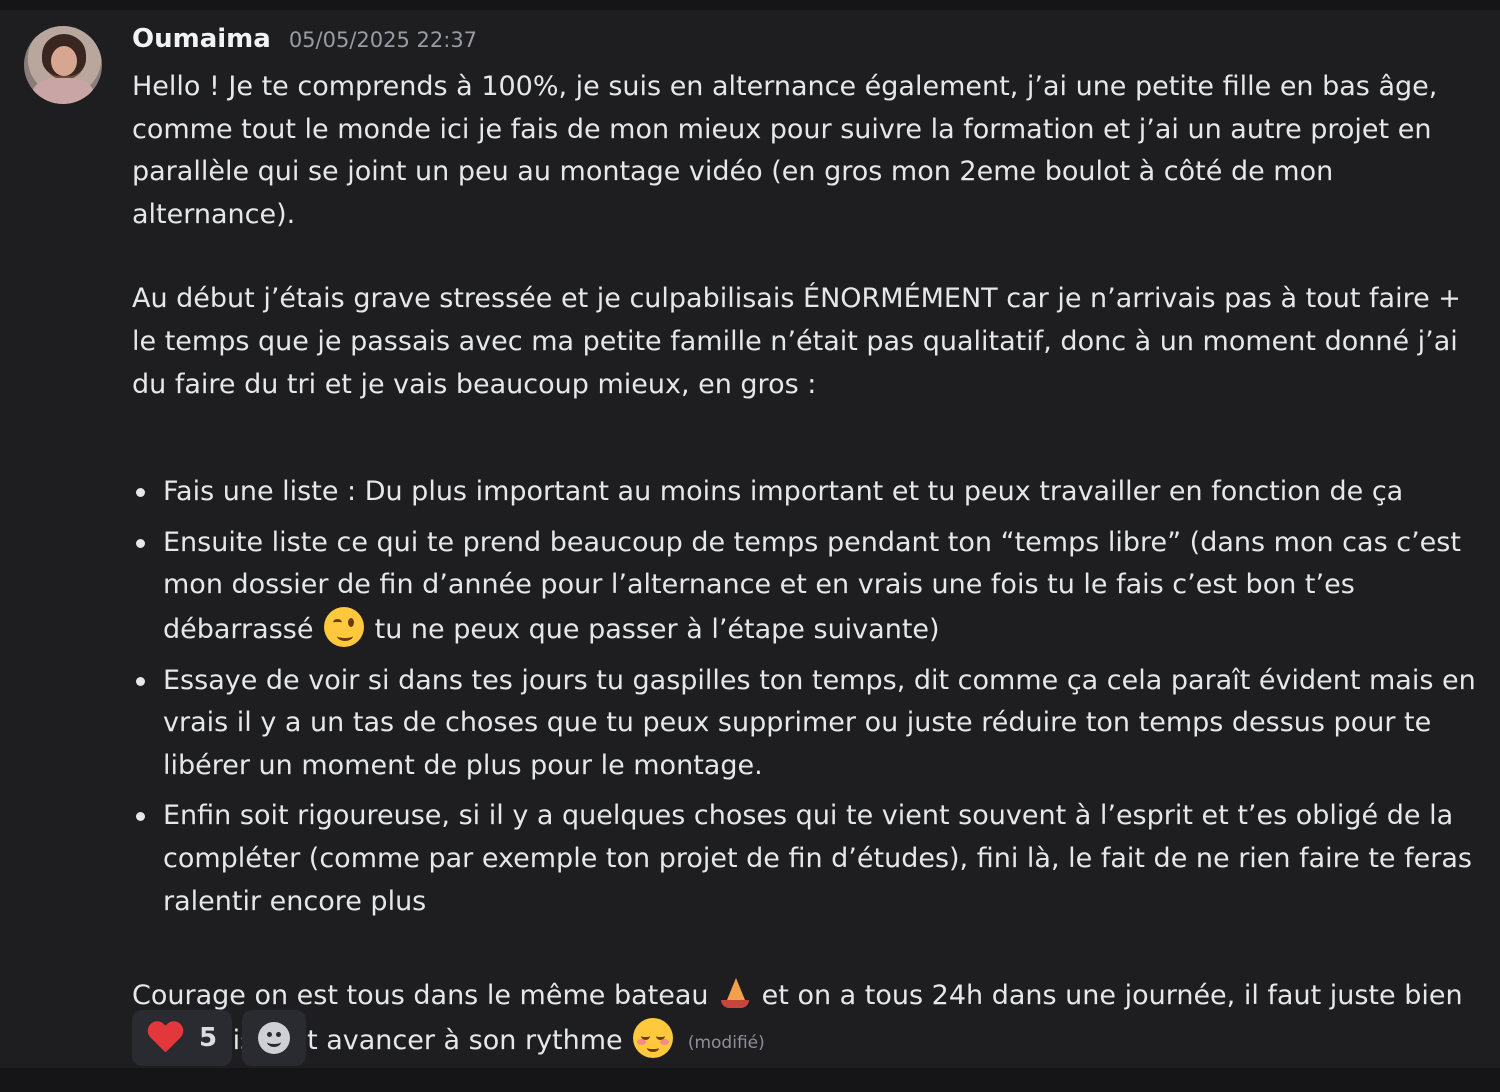 The image size is (1500, 1092). I want to click on heart-icon, so click(165, 1038).